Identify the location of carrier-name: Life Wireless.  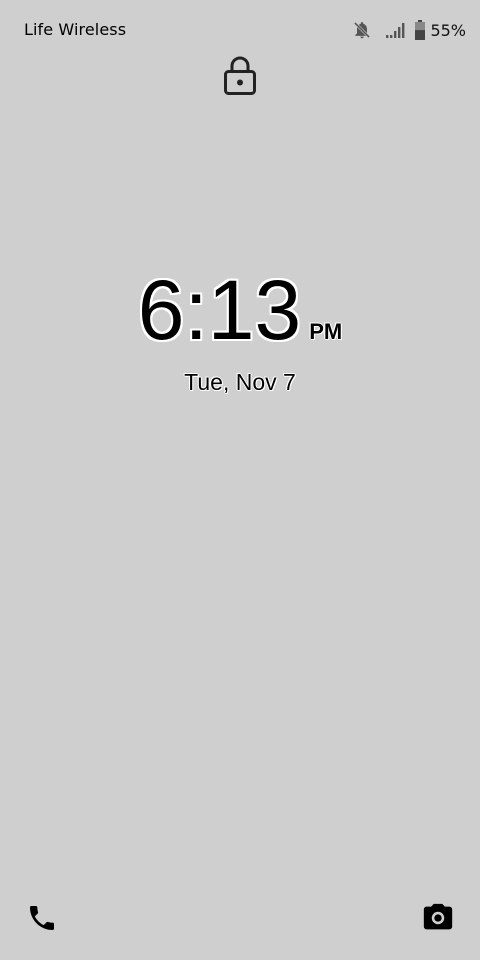
(75, 29).